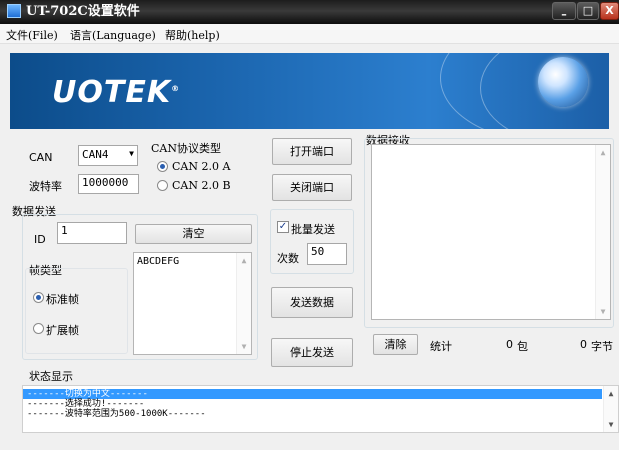 This screenshot has width=619, height=450. I want to click on close-port-button: 关闭端口, so click(312, 187).